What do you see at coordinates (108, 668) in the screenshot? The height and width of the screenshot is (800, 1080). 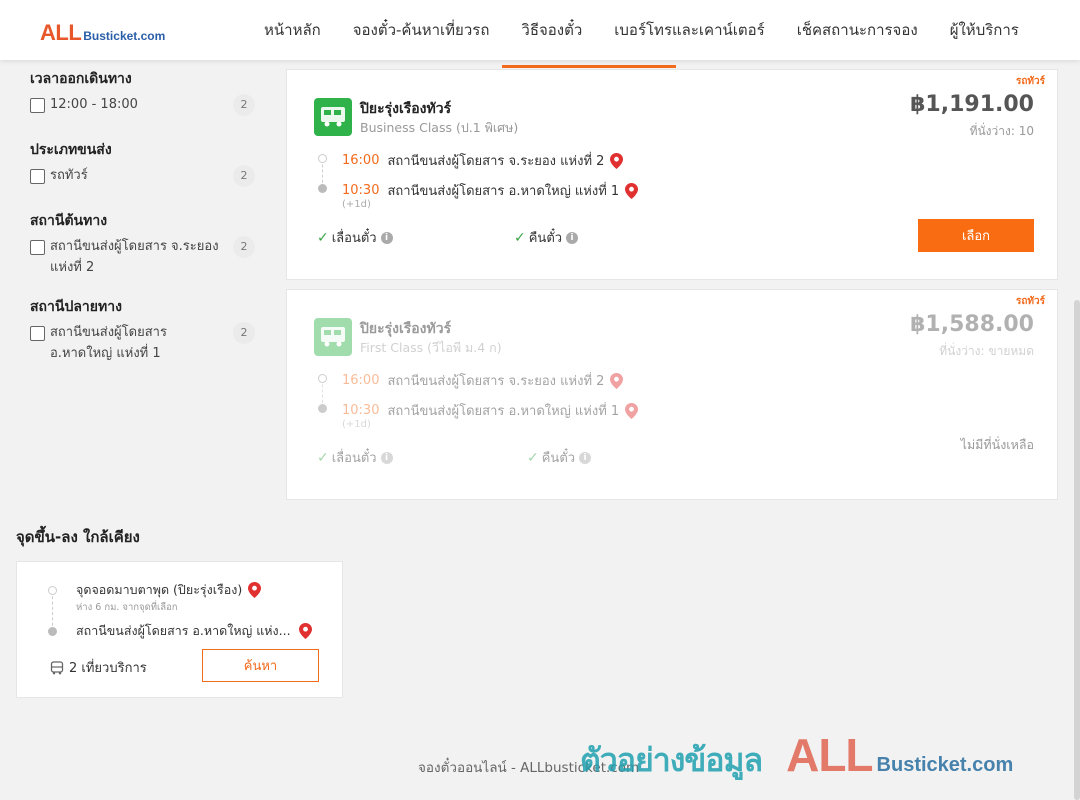 I see `trip-count-label: 2 เที่ยวบริการ` at bounding box center [108, 668].